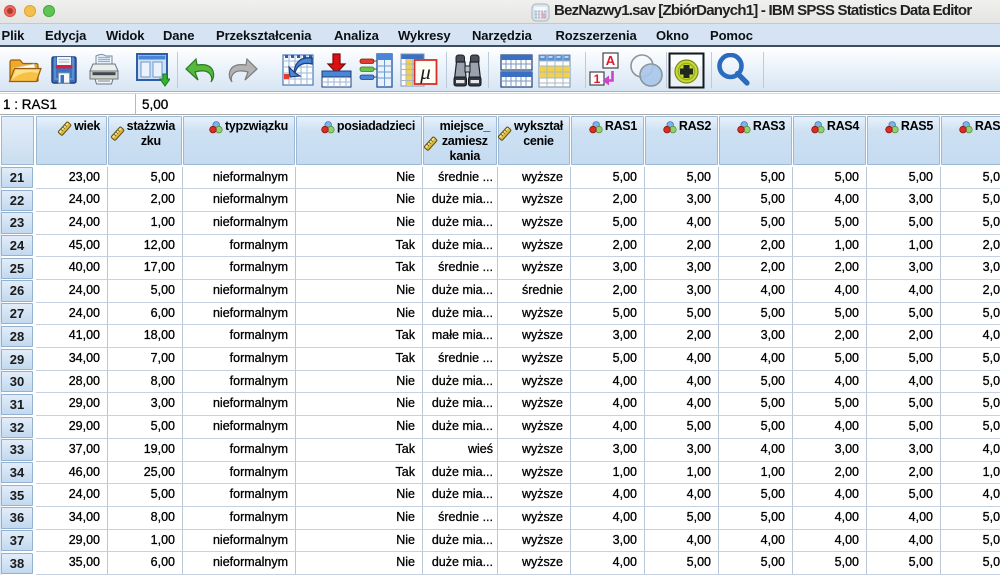  What do you see at coordinates (597, 79) in the screenshot?
I see `svg-text: 1` at bounding box center [597, 79].